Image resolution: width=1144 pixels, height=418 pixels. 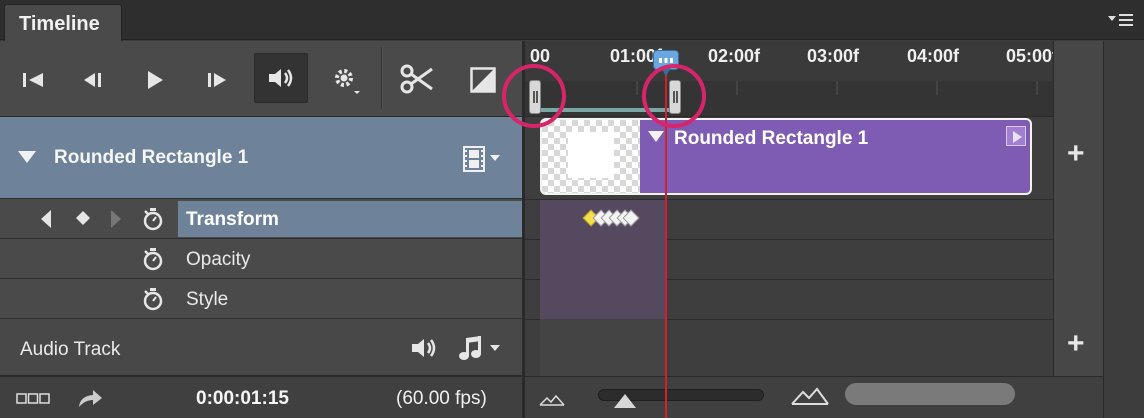 I want to click on play-icon, so click(x=155, y=80).